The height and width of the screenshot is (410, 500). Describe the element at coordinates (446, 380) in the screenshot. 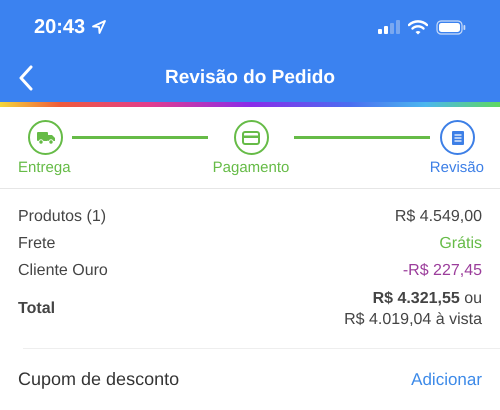

I see `add-coupon-link: Adicionar` at that location.